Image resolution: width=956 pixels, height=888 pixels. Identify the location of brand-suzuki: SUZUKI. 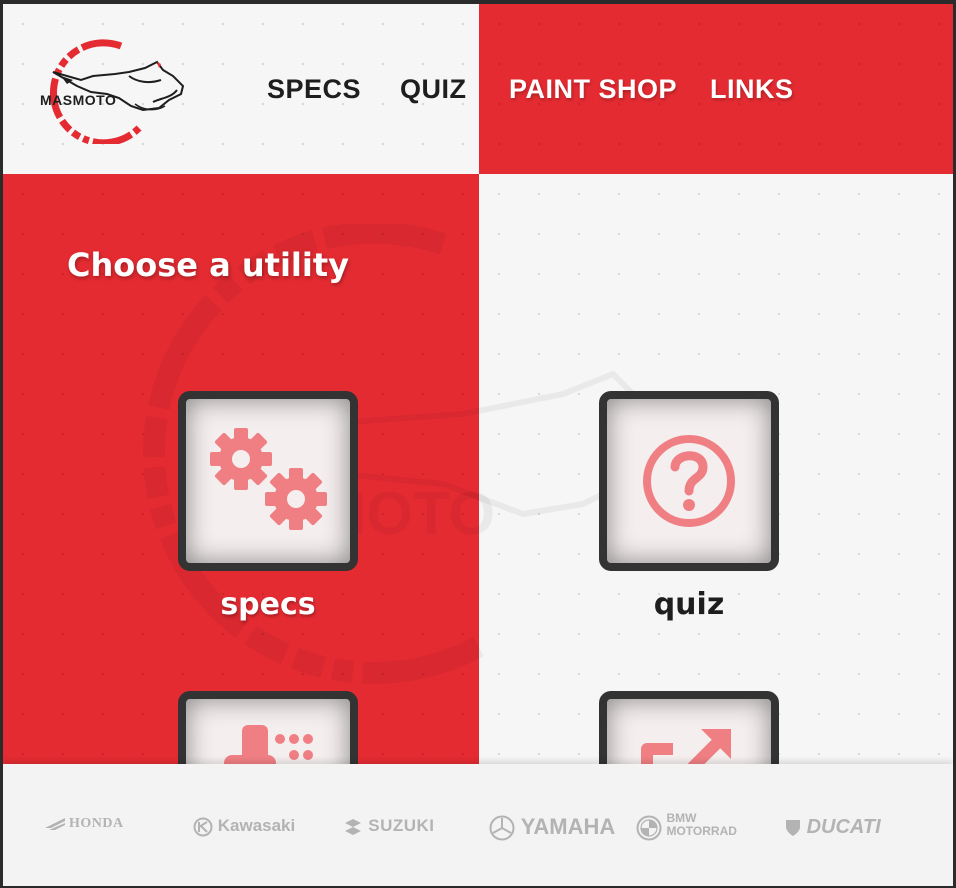
(389, 826).